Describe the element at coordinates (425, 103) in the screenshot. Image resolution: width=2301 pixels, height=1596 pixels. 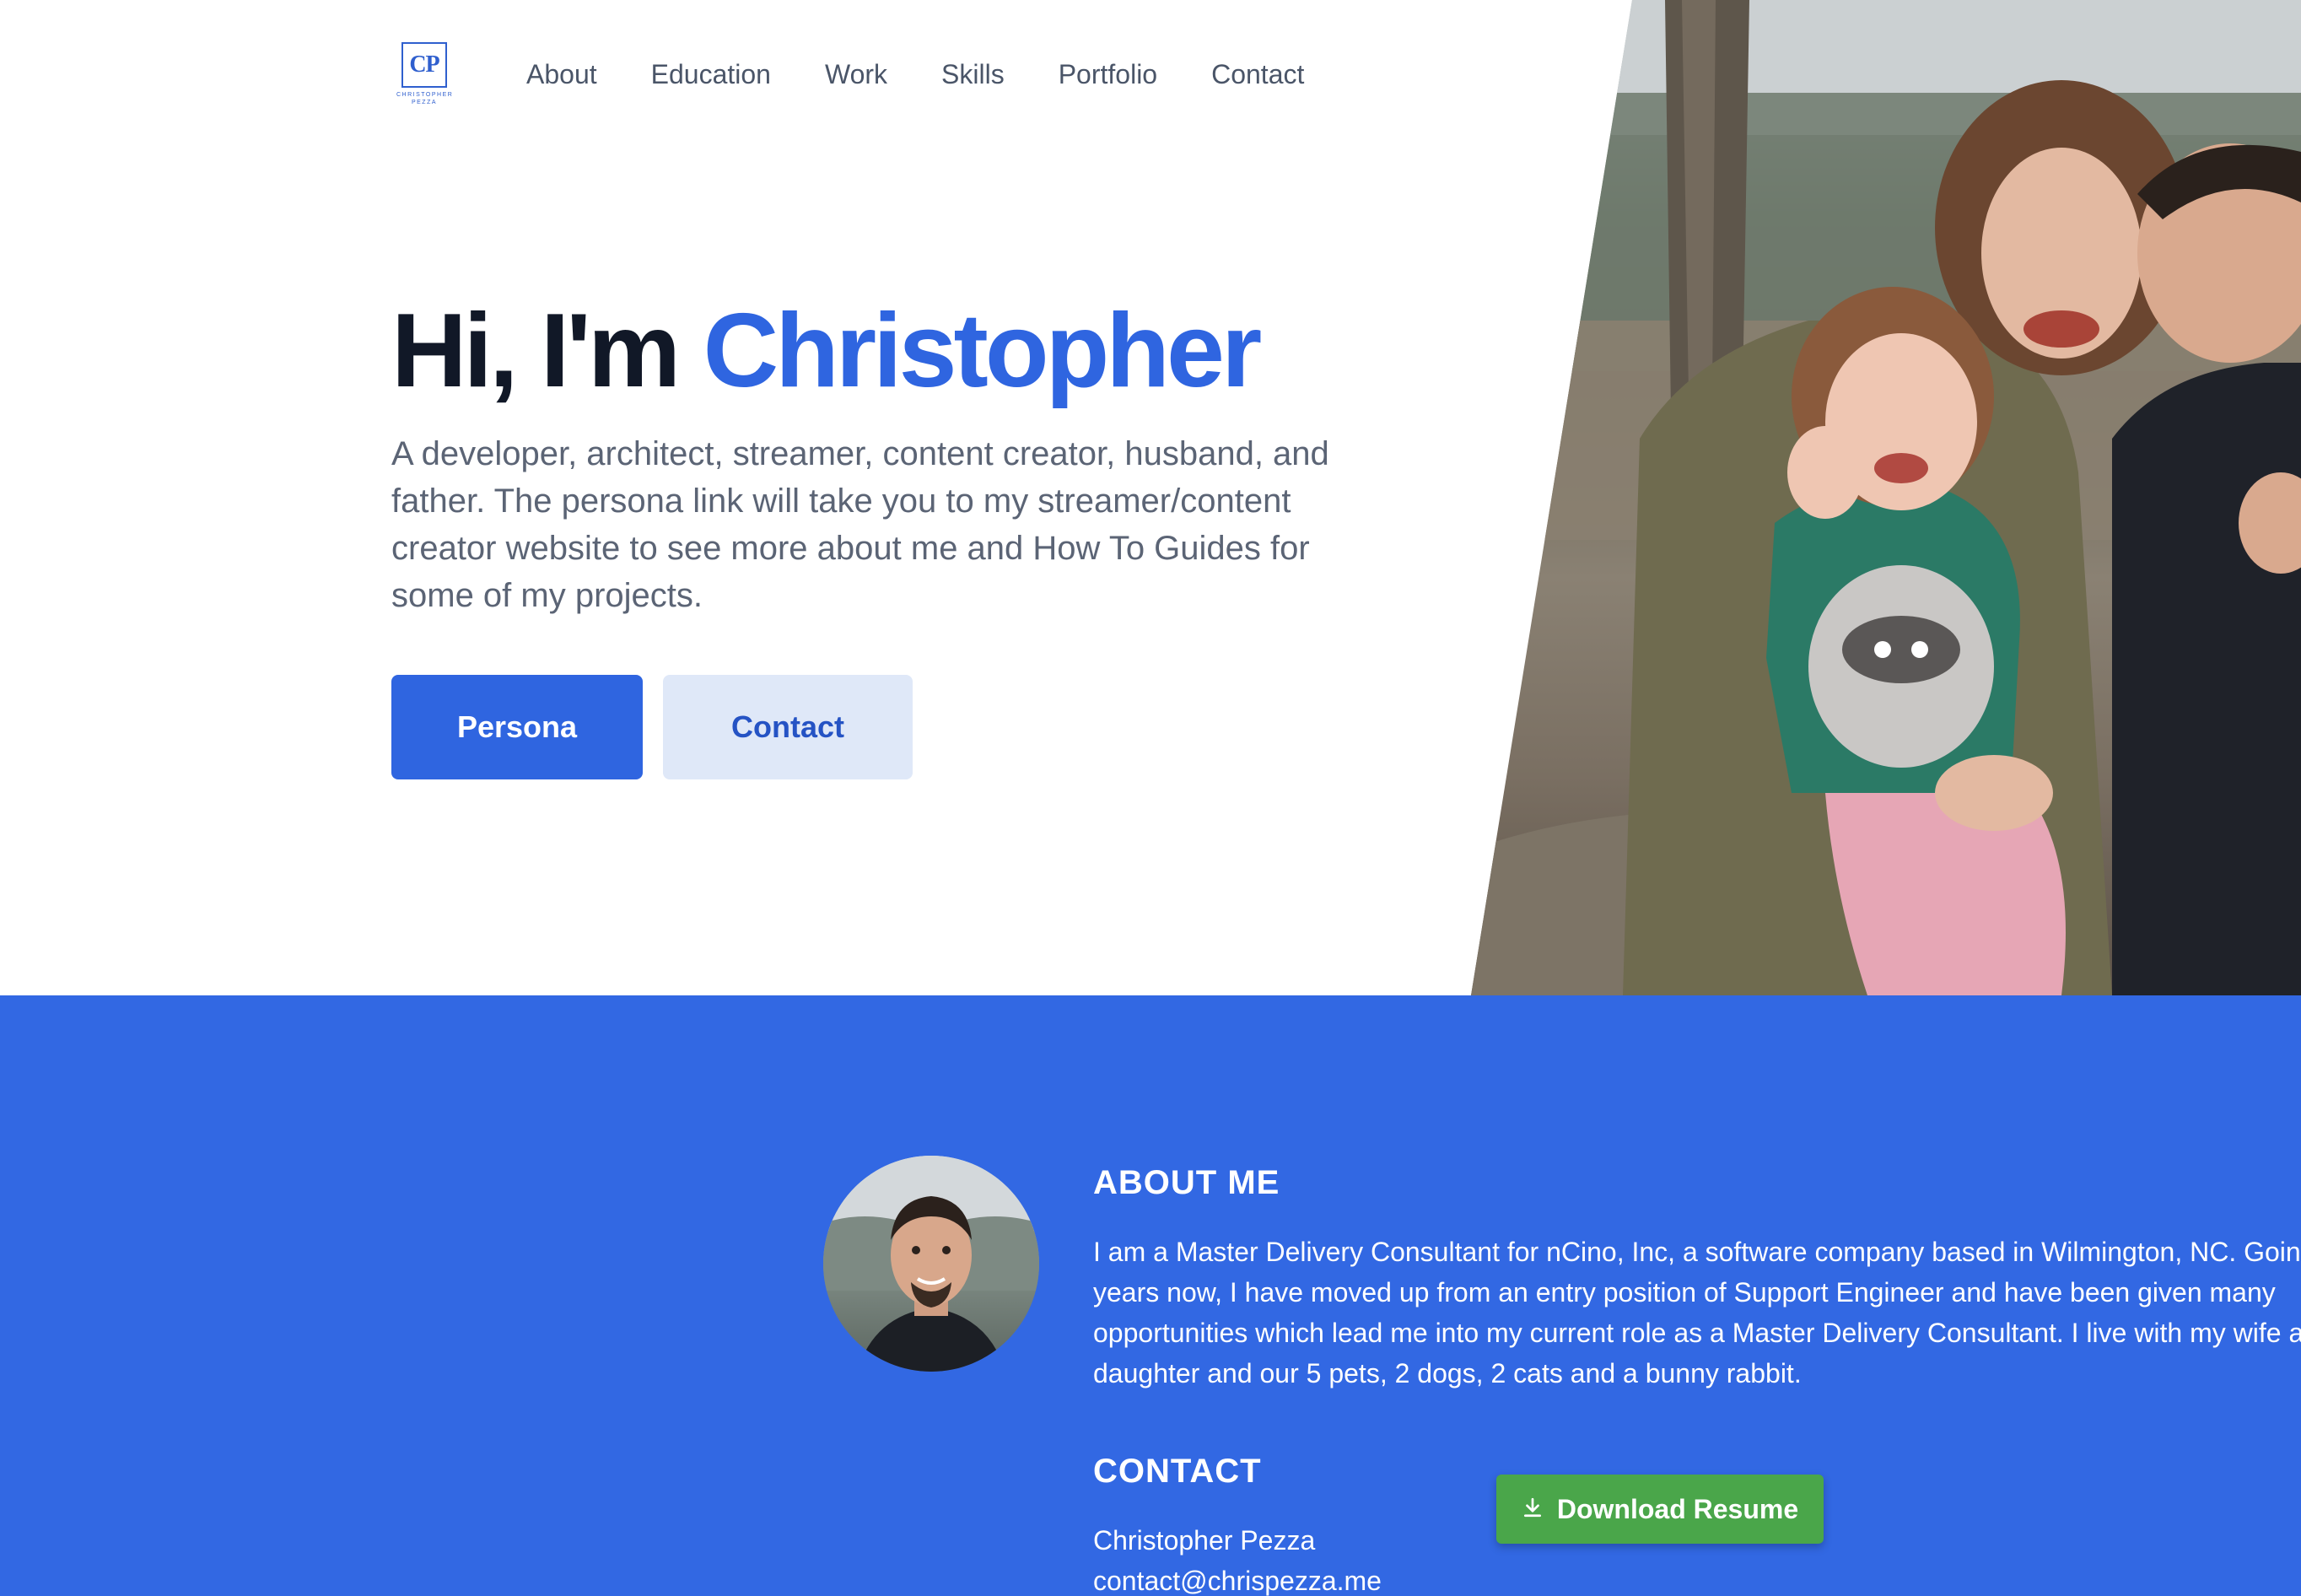
I see `logo-subtext-line2: PEZZA` at that location.